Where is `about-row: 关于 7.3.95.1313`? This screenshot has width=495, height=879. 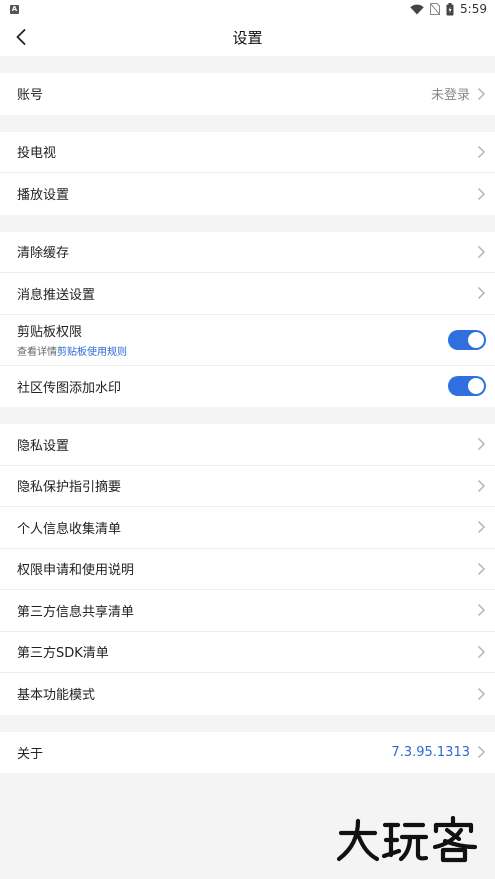
about-row: 关于 7.3.95.1313 is located at coordinates (247, 753).